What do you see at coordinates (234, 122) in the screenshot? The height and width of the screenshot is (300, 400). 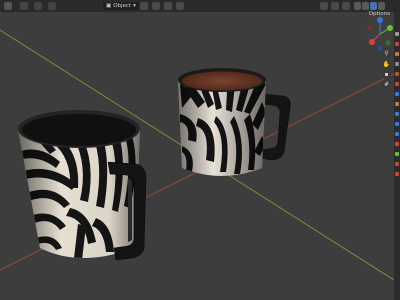 I see `mug-right` at bounding box center [234, 122].